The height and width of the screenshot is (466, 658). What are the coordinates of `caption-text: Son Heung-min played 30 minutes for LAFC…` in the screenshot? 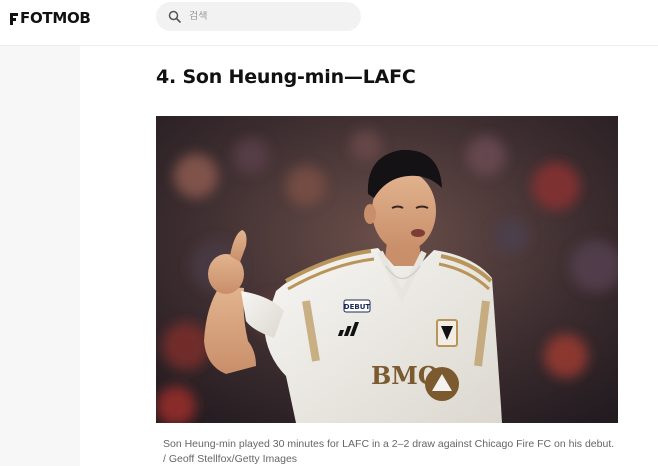 It's located at (389, 444).